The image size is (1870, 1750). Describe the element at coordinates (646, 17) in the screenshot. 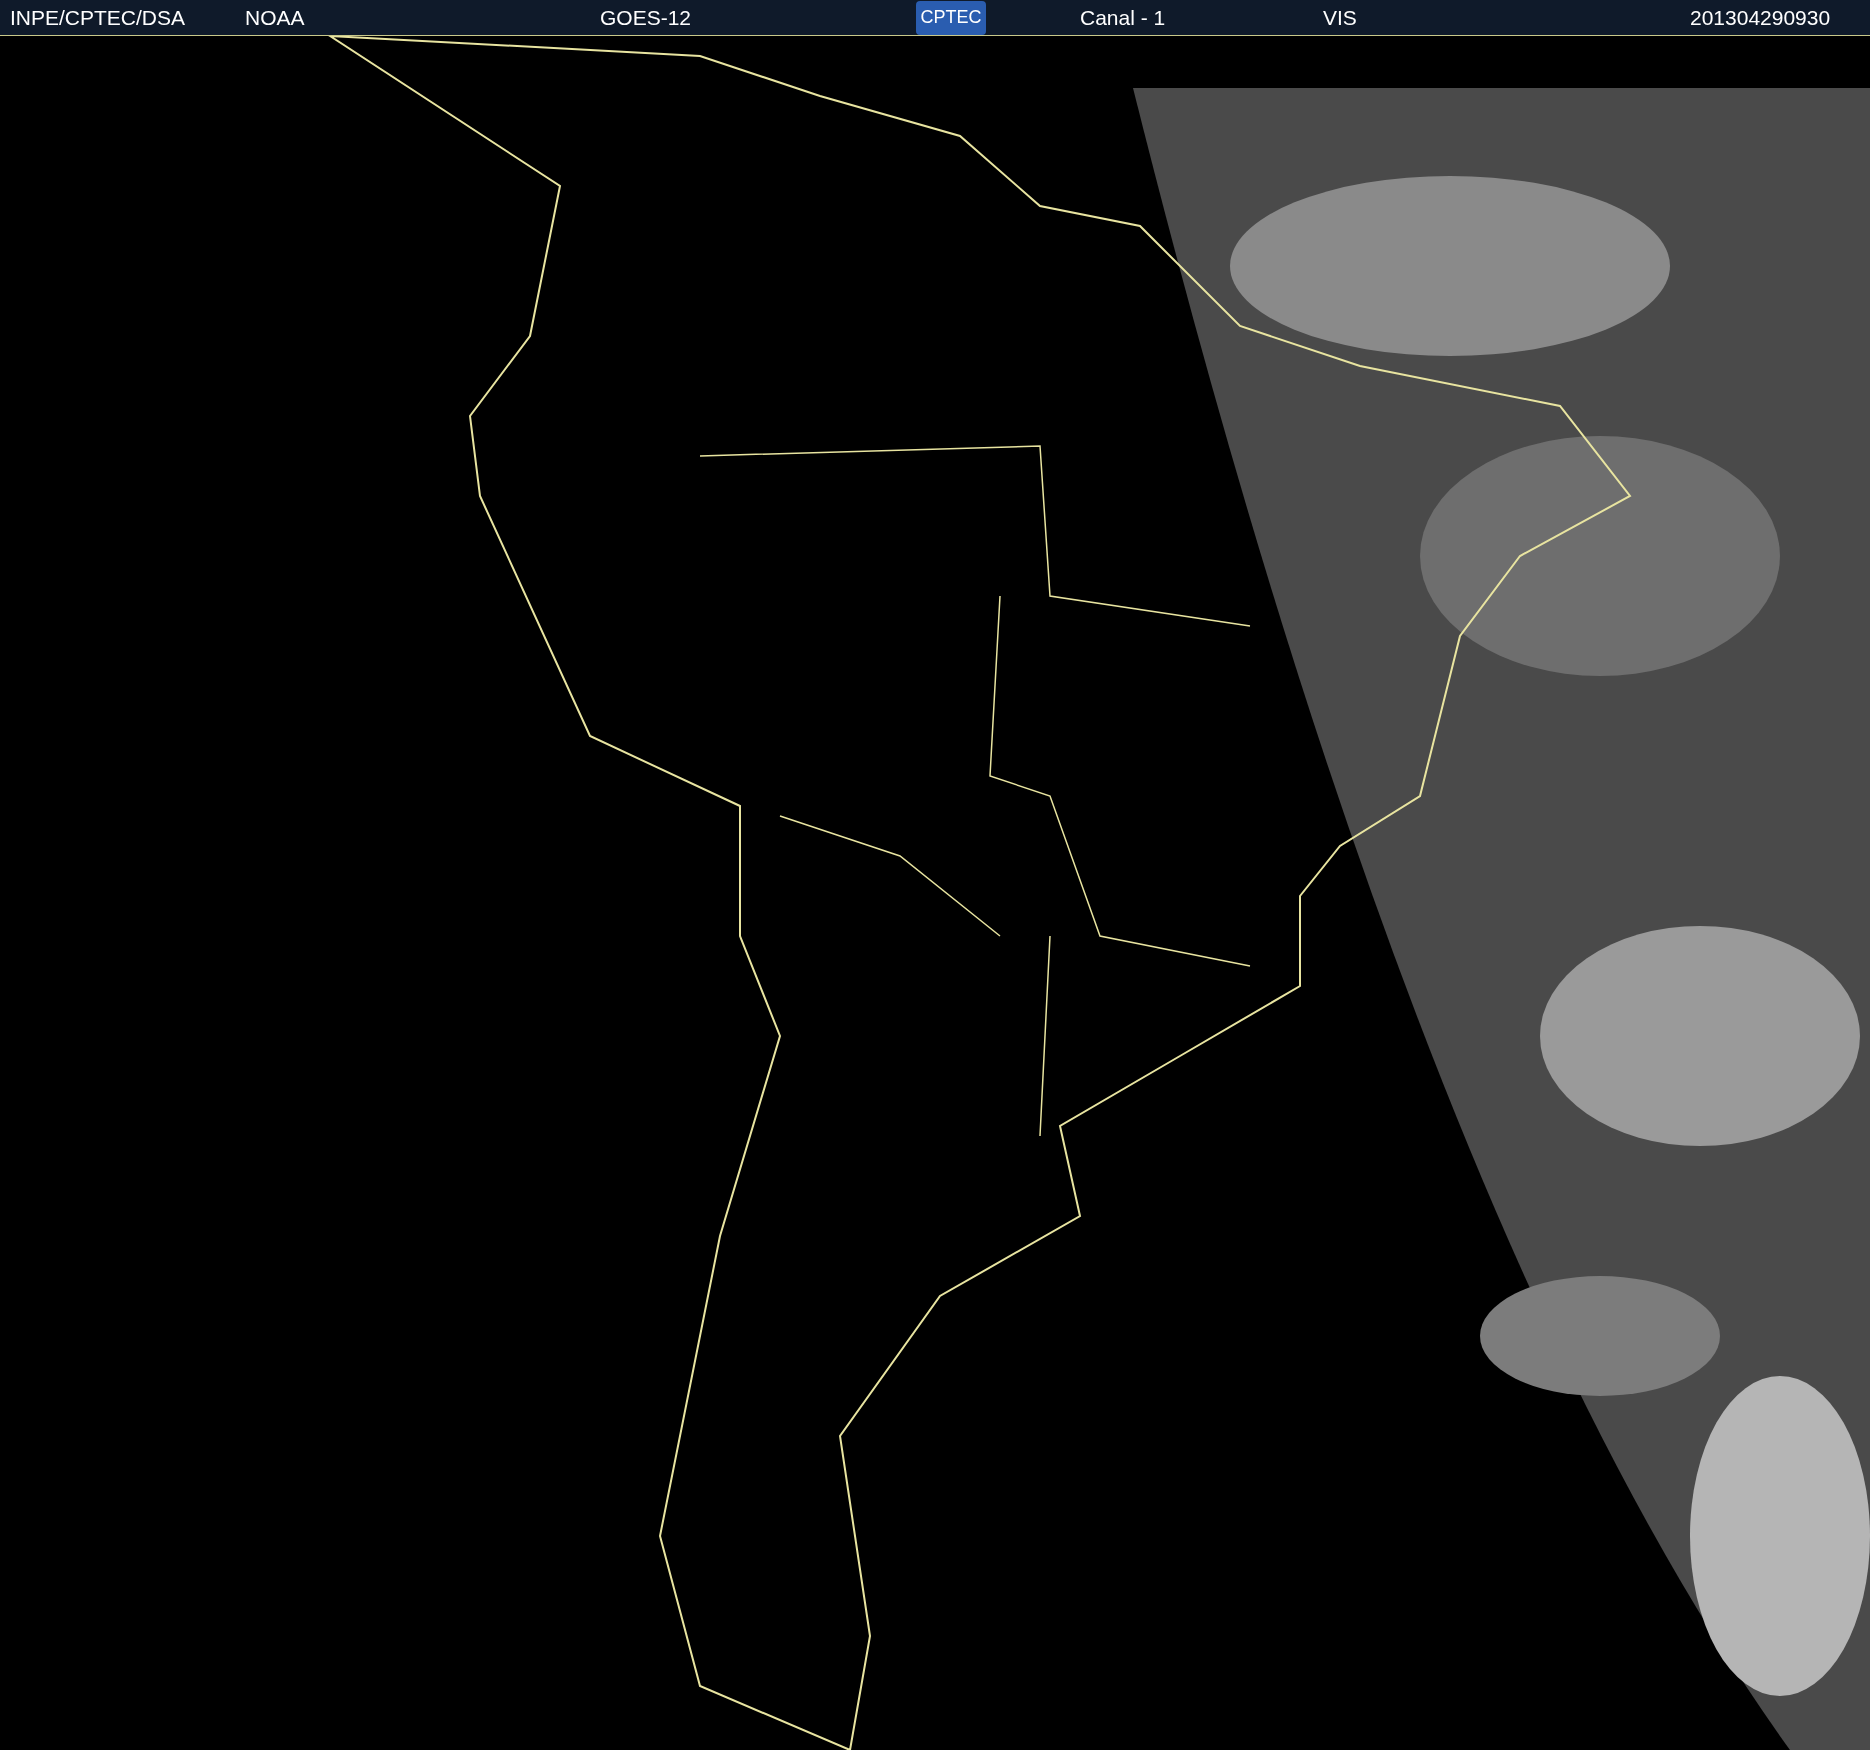

I see `satellite-label: GOES-12` at that location.